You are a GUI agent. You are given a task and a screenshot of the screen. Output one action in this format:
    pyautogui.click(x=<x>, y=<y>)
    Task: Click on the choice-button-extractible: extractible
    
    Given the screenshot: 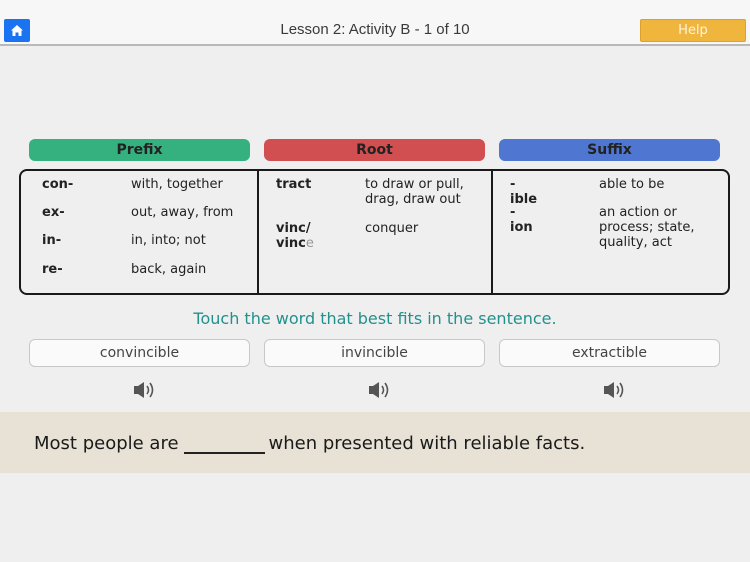 What is the action you would take?
    pyautogui.click(x=609, y=353)
    